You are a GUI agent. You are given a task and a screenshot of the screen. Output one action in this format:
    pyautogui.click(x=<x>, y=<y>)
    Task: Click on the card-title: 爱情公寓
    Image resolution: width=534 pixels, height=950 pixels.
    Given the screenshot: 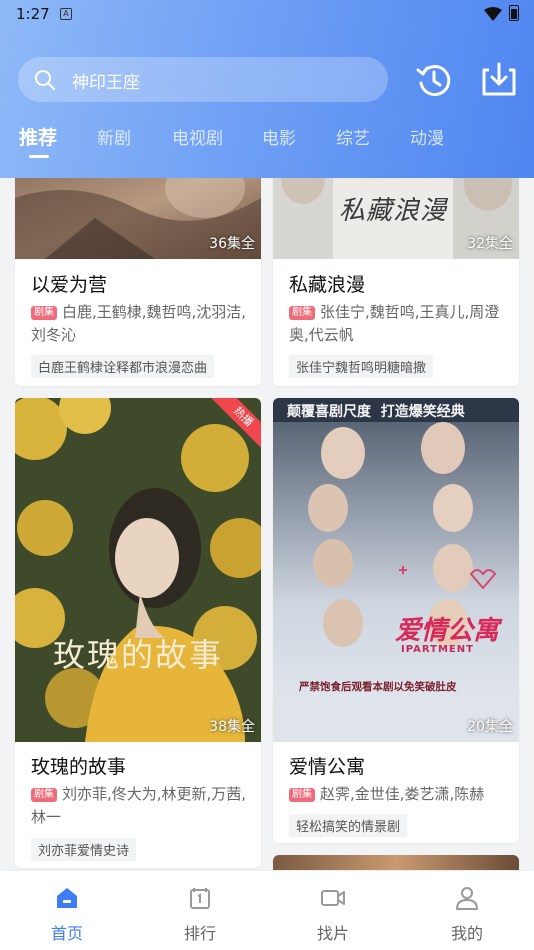 What is the action you would take?
    pyautogui.click(x=327, y=765)
    